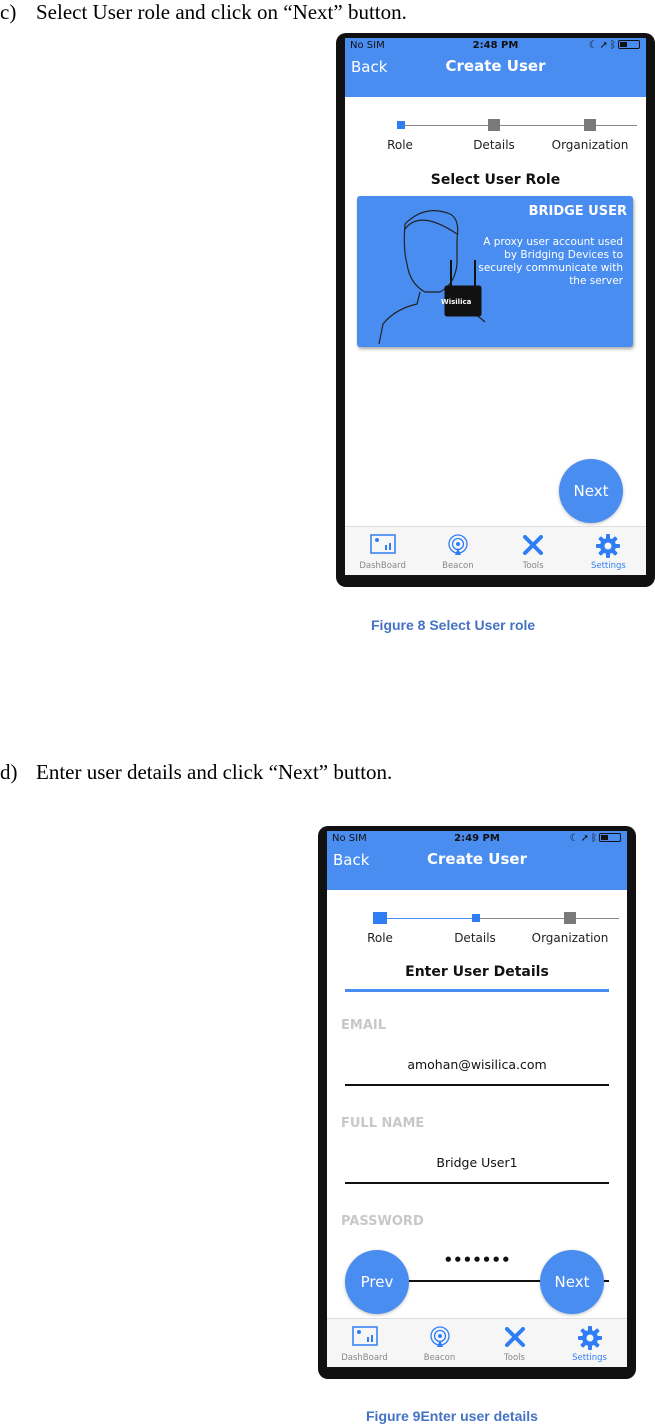  What do you see at coordinates (382, 1221) in the screenshot?
I see `password-label: PASSWORD` at bounding box center [382, 1221].